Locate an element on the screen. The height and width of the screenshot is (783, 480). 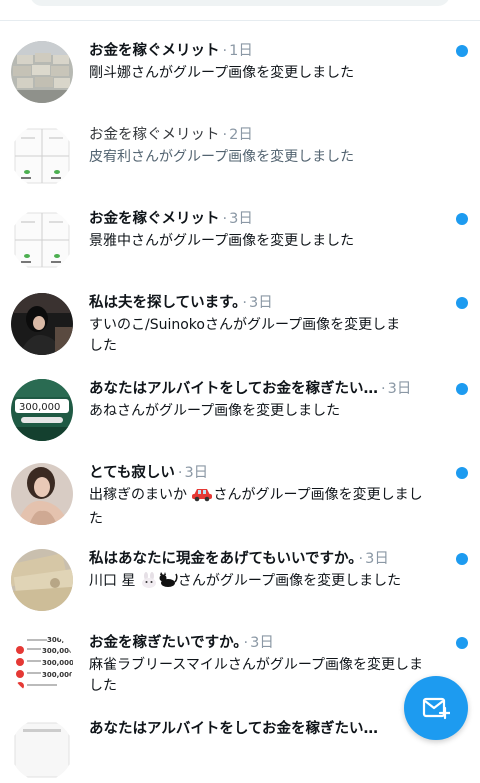
last-message: あねさんがグループ画像を変更しました is located at coordinates (215, 411).